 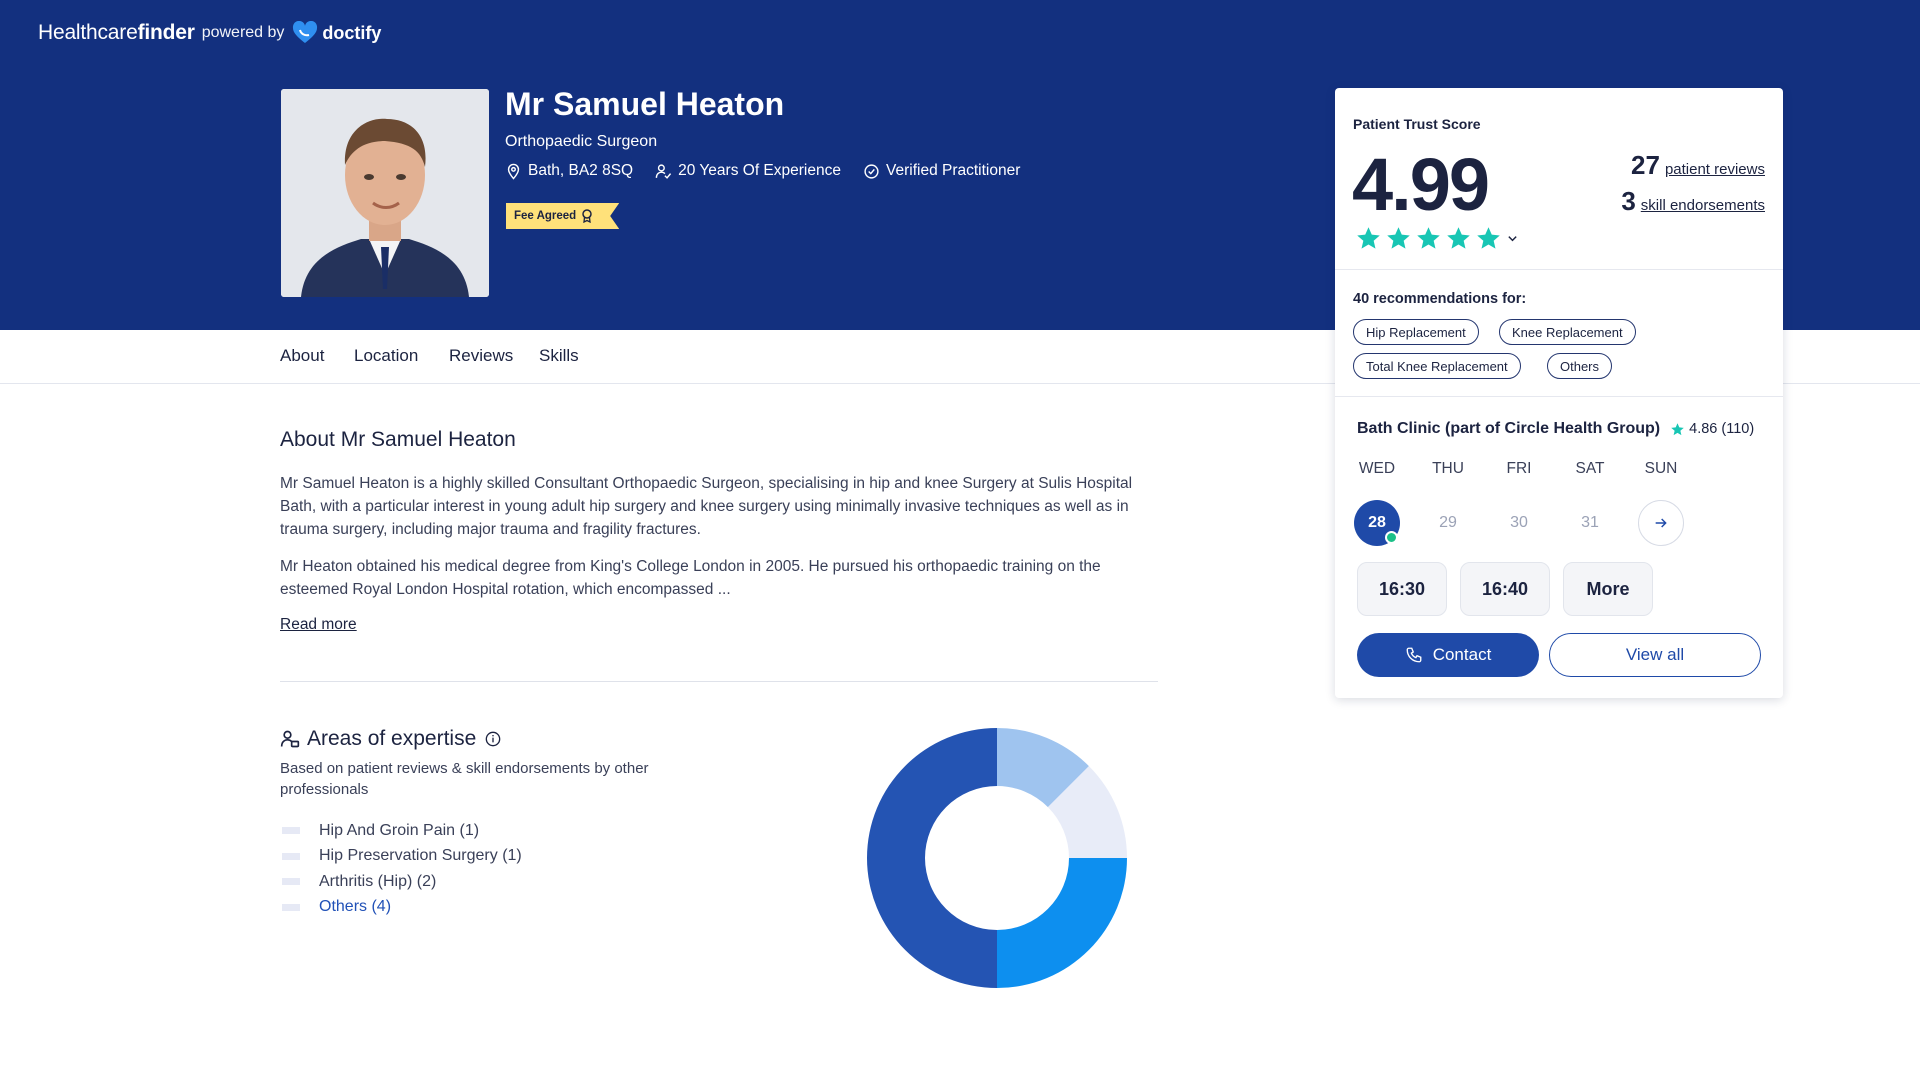 I want to click on section-divider, so click(x=719, y=681).